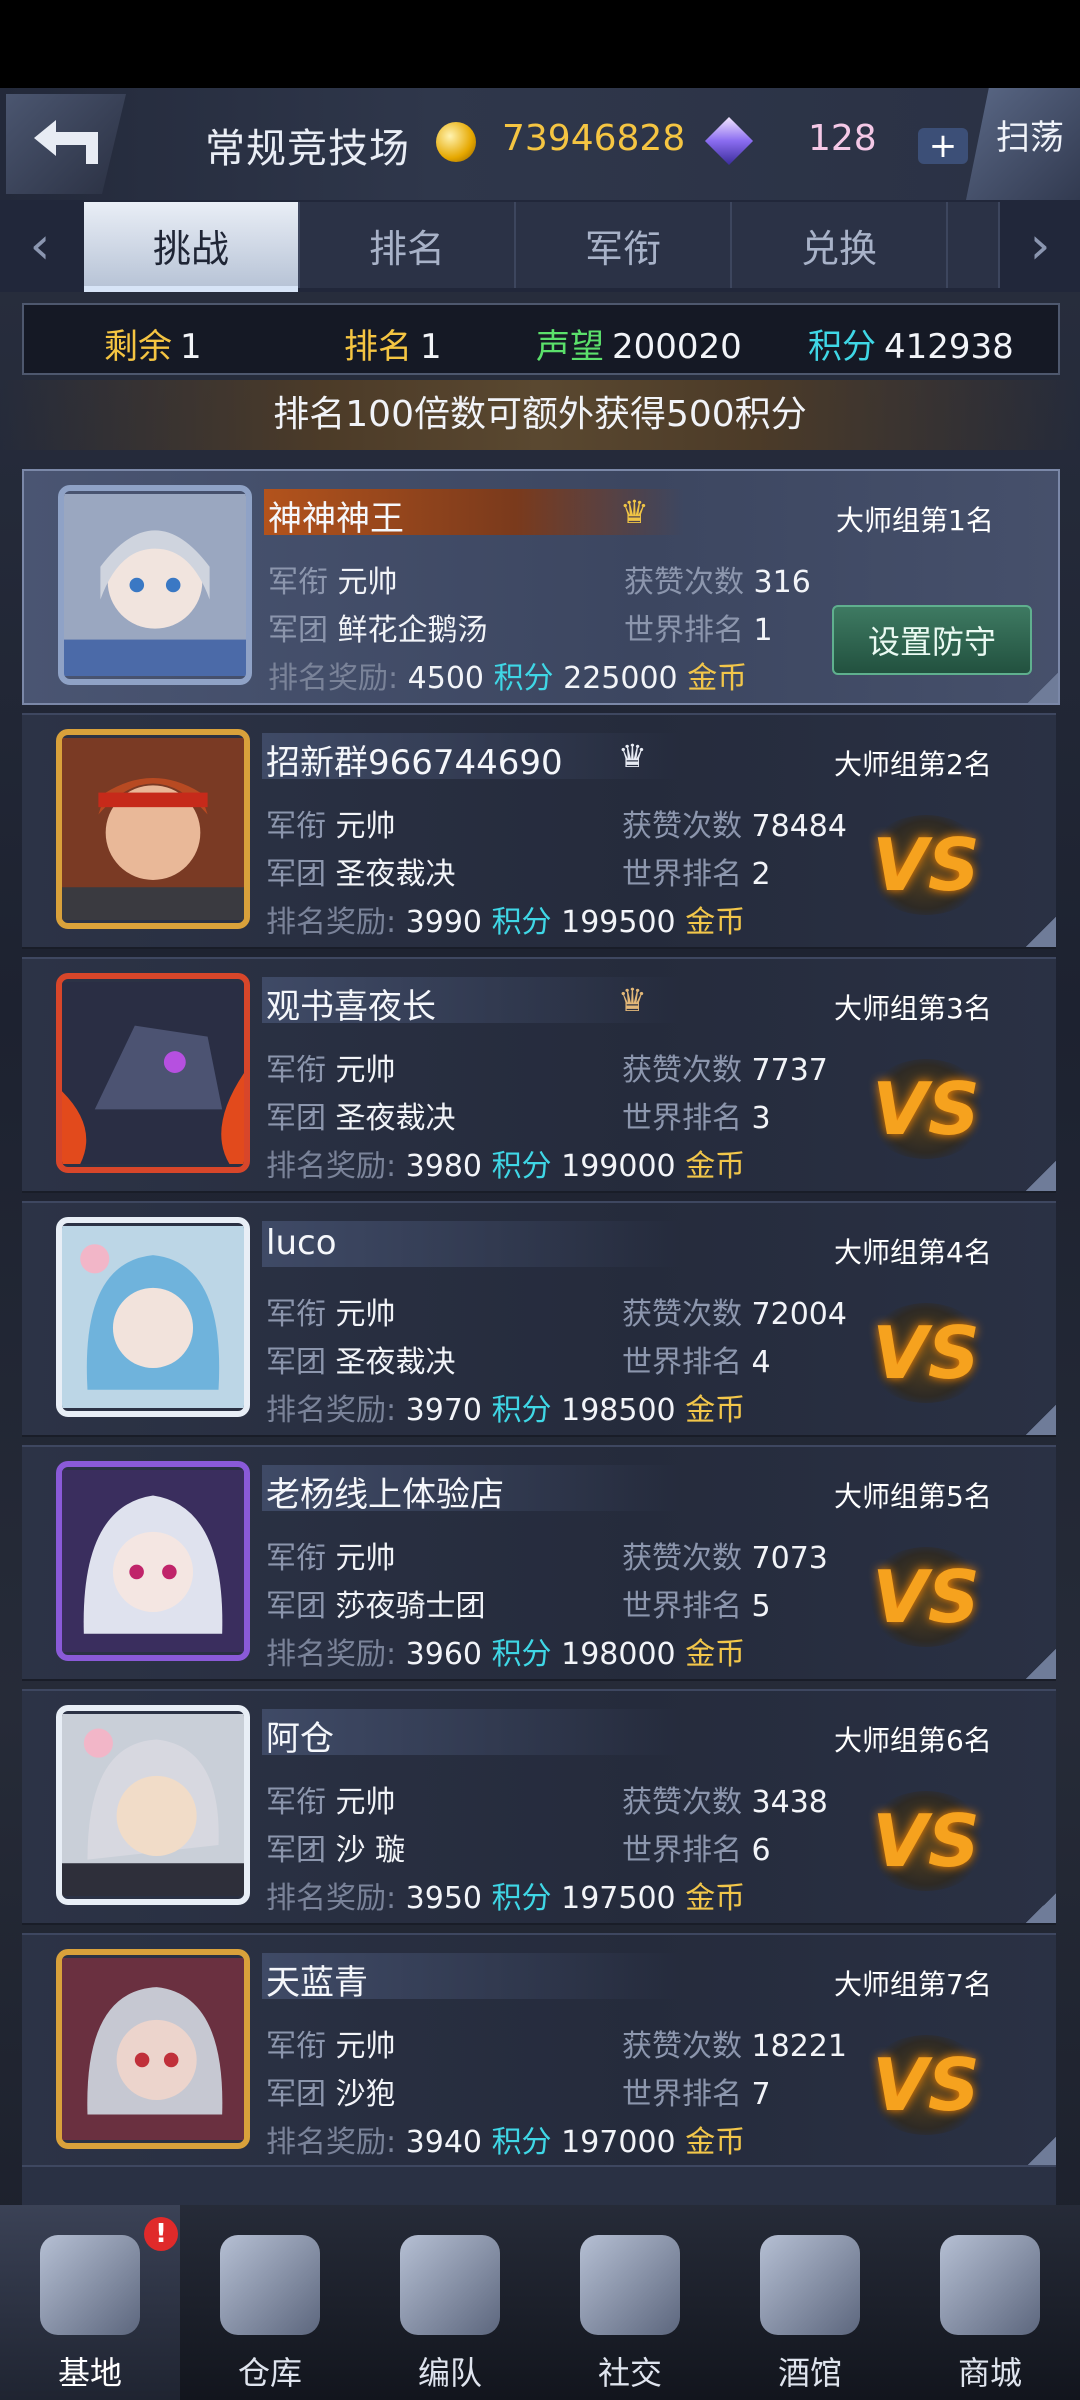 The image size is (1080, 2400). I want to click on player-name: luco, so click(301, 1243).